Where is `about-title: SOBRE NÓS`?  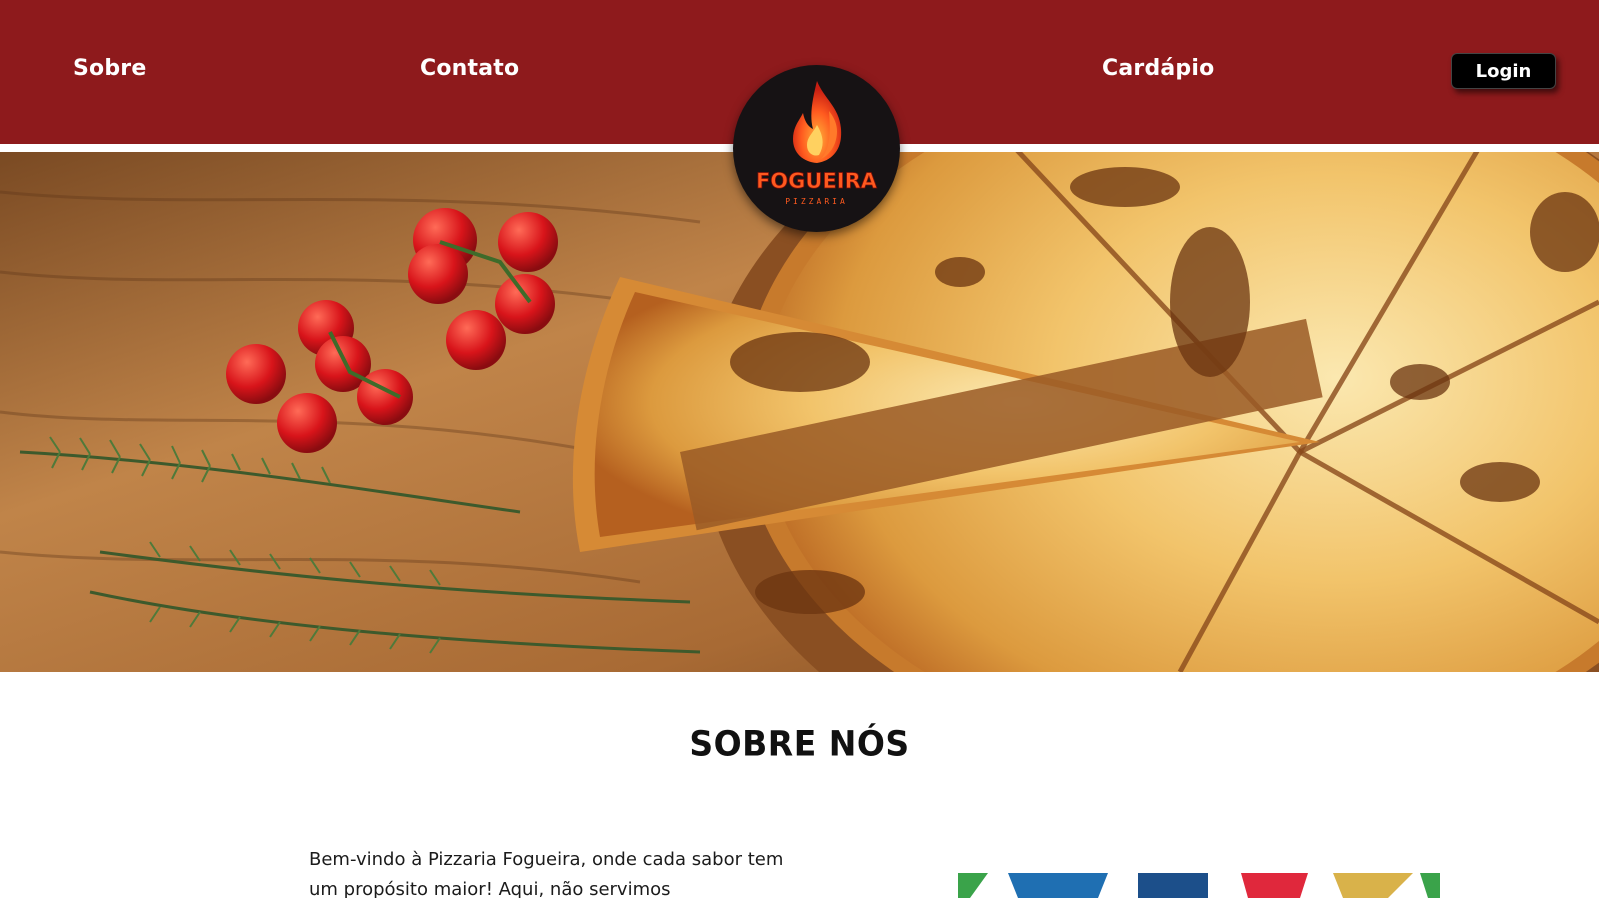 about-title: SOBRE NÓS is located at coordinates (799, 743).